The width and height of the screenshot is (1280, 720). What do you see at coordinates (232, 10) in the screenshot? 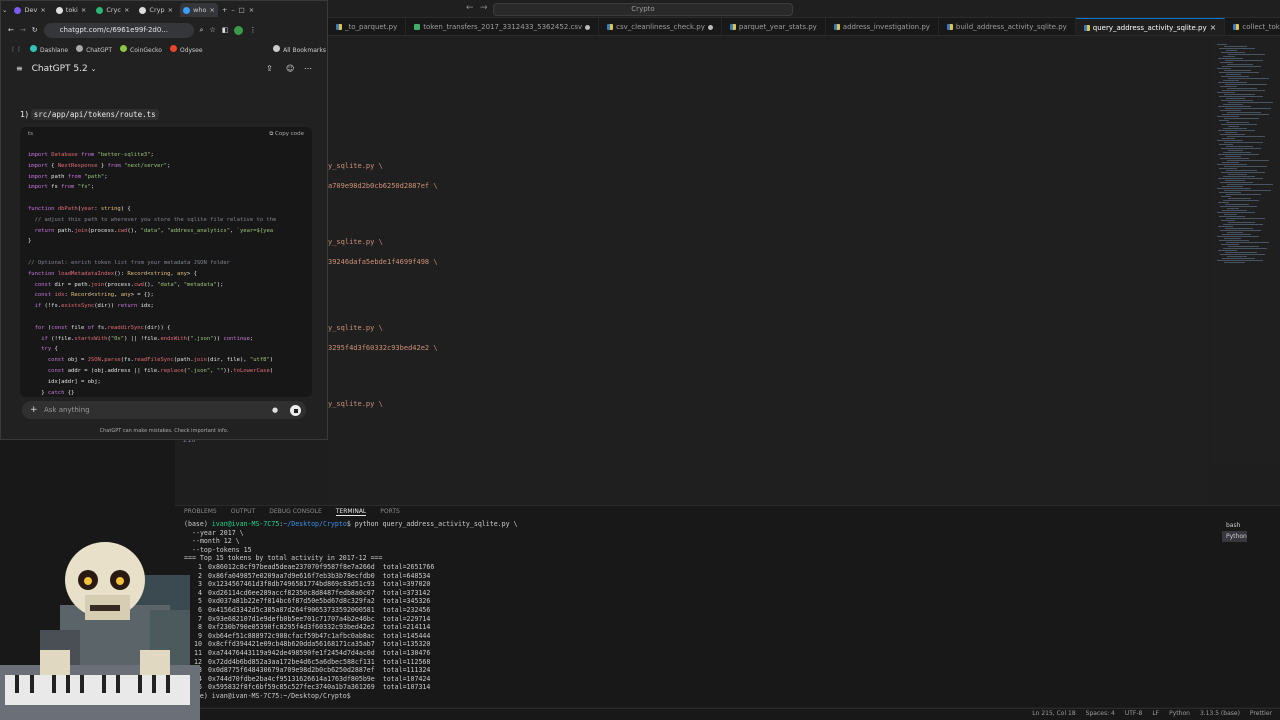
I see `minimize-icon: –` at bounding box center [232, 10].